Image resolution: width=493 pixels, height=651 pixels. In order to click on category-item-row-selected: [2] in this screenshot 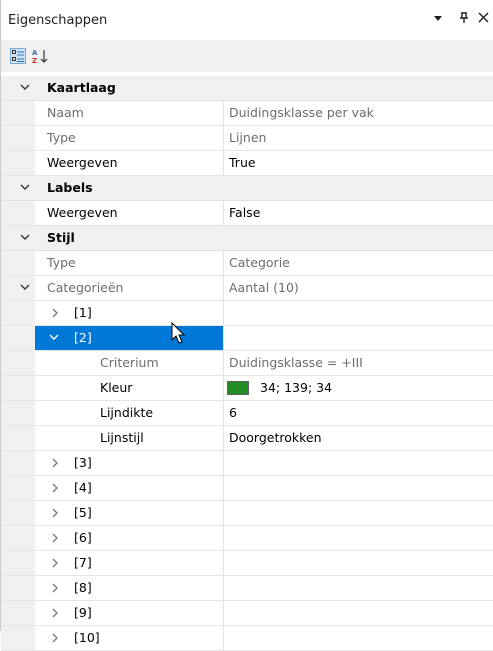, I will do `click(247, 338)`.